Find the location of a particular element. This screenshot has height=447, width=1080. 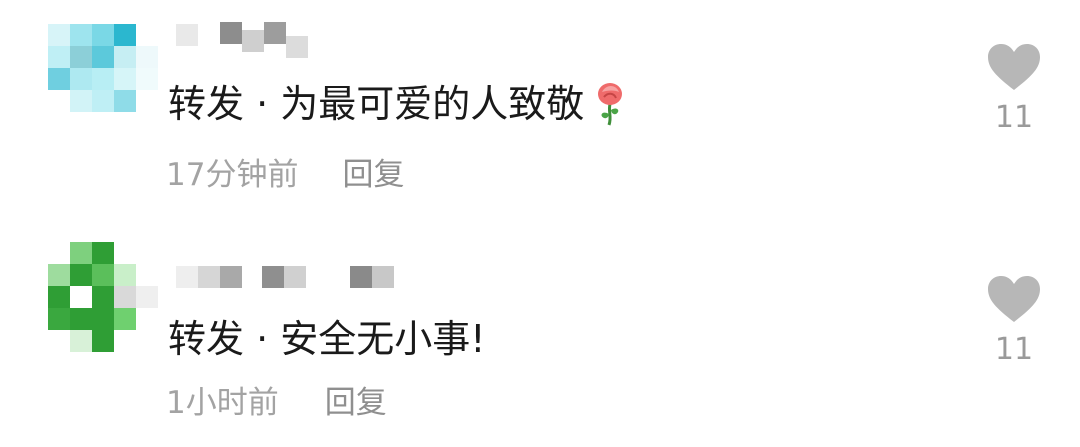

comment-text-content: 转发 · 为最可爱的人致敬 is located at coordinates (376, 104).